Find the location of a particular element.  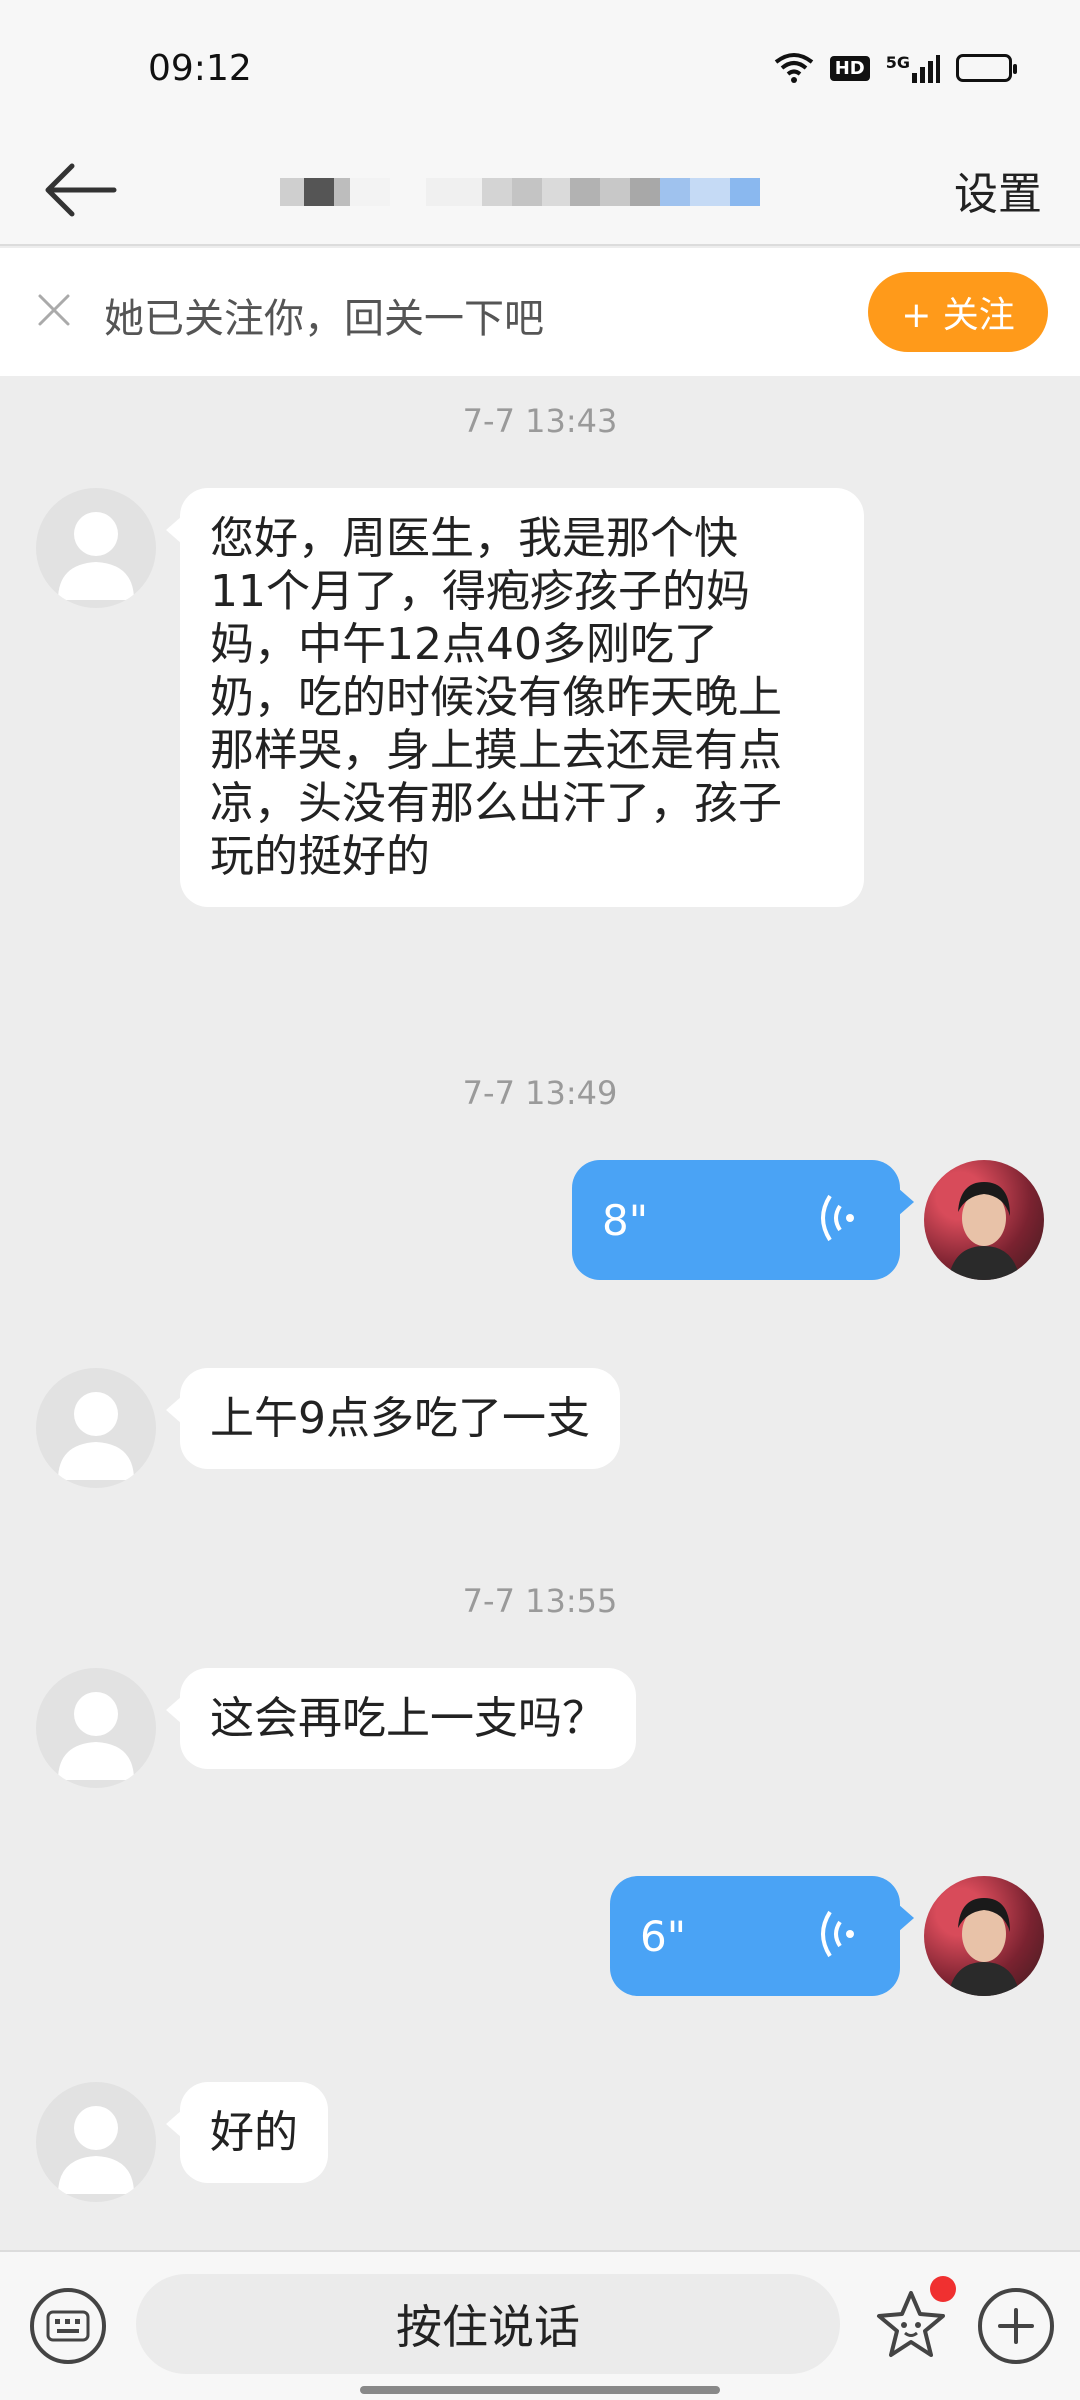

nav-bar: 设置 is located at coordinates (540, 193).